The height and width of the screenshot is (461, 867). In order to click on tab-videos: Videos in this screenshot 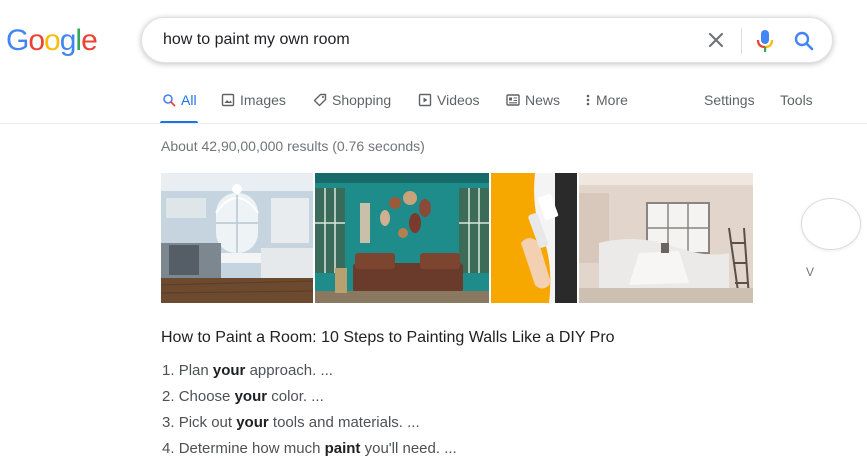, I will do `click(449, 100)`.